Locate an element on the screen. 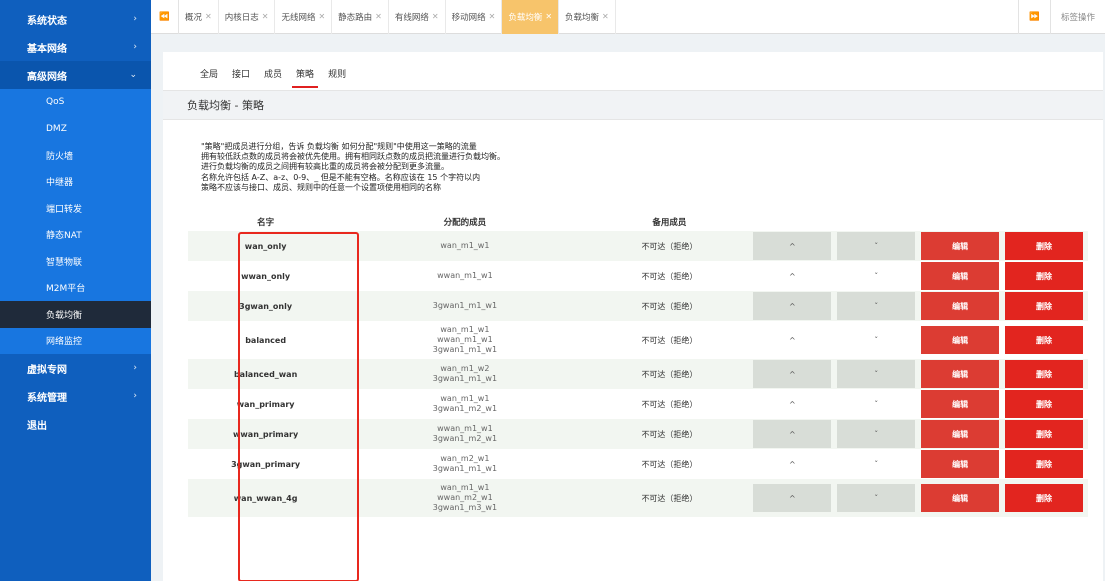 This screenshot has width=1105, height=581. sidebar-item: 基本网络 › is located at coordinates (75, 47).